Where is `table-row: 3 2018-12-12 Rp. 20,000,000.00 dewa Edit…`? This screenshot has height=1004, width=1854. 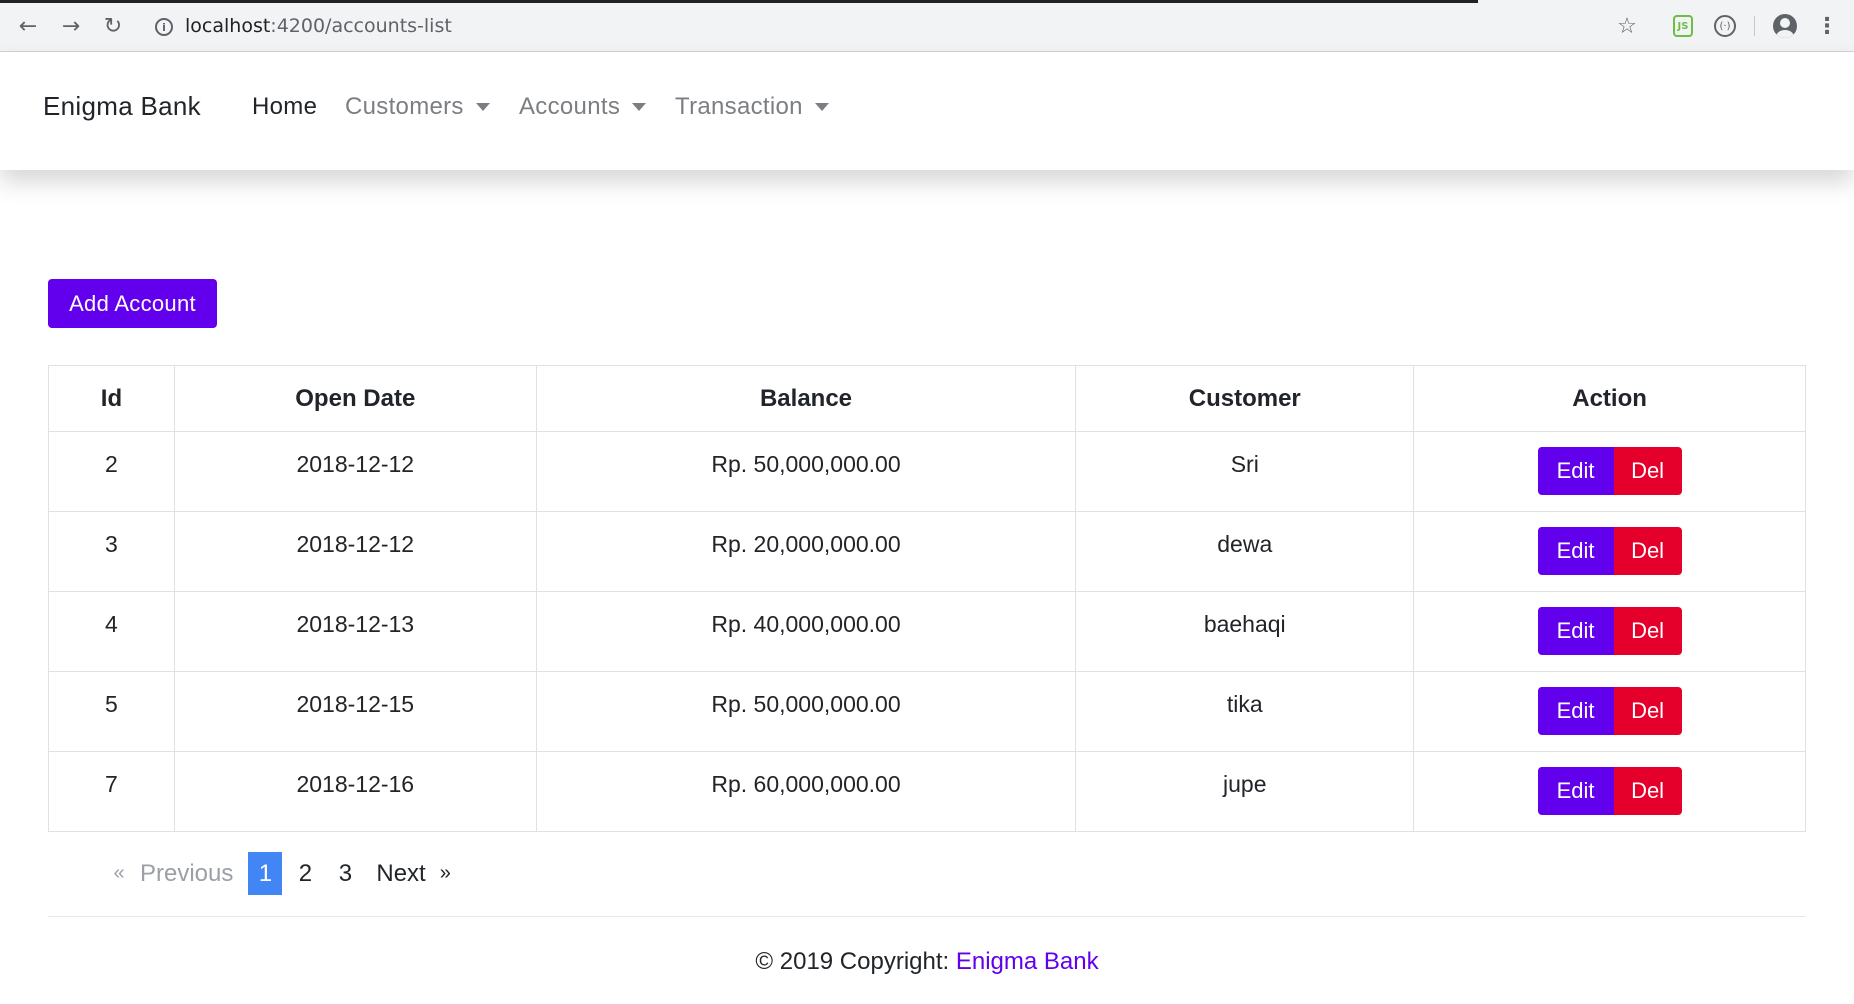
table-row: 3 2018-12-12 Rp. 20,000,000.00 dewa Edit… is located at coordinates (927, 551).